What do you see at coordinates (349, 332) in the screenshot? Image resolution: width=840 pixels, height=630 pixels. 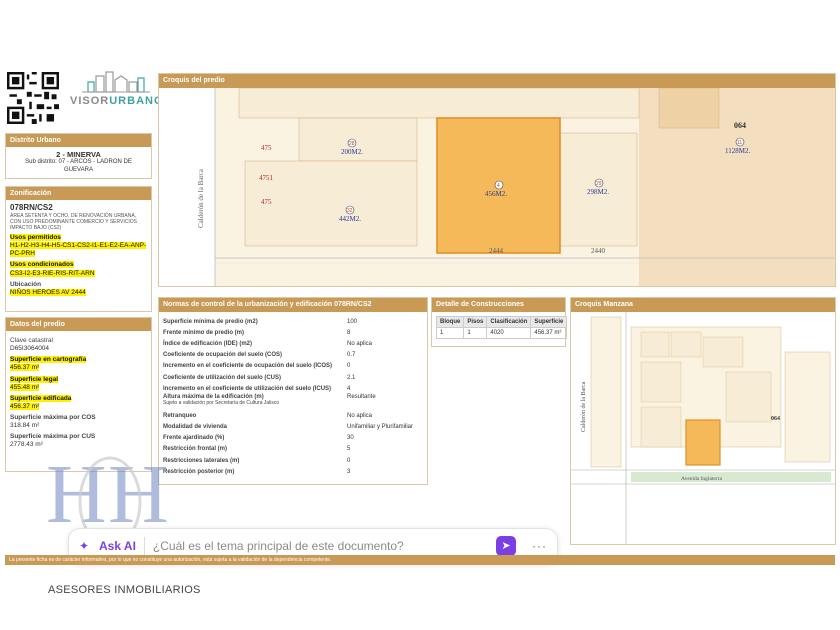 I see `norma-value: 8` at bounding box center [349, 332].